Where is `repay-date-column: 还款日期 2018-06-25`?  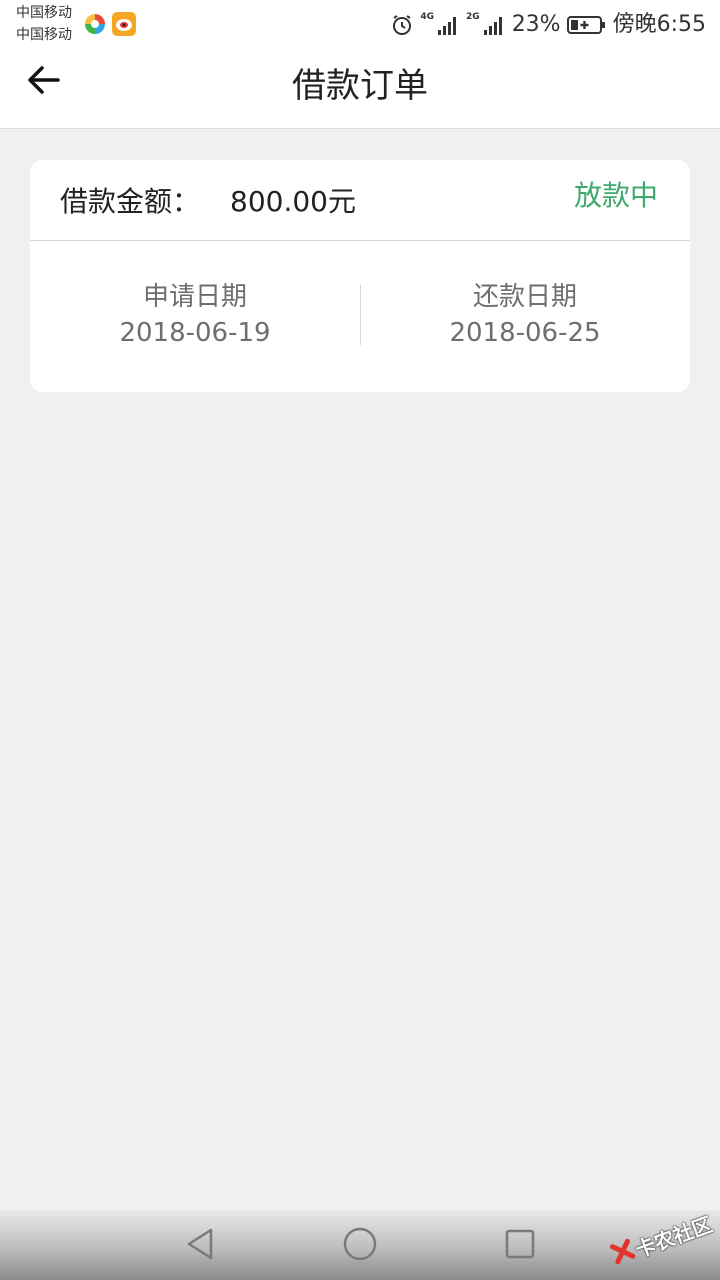 repay-date-column: 还款日期 2018-06-25 is located at coordinates (525, 315).